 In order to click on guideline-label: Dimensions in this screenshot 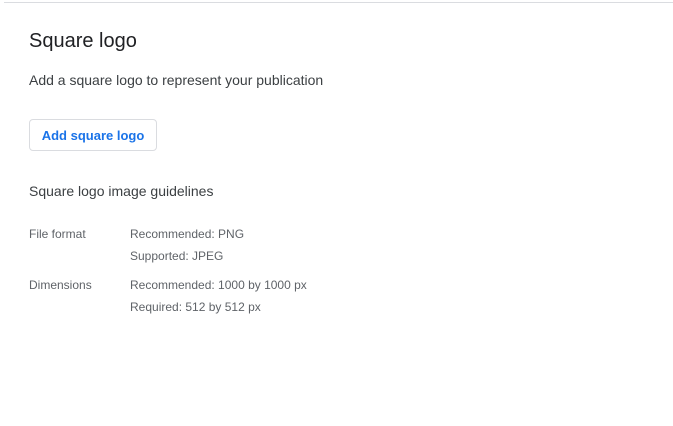, I will do `click(60, 285)`.